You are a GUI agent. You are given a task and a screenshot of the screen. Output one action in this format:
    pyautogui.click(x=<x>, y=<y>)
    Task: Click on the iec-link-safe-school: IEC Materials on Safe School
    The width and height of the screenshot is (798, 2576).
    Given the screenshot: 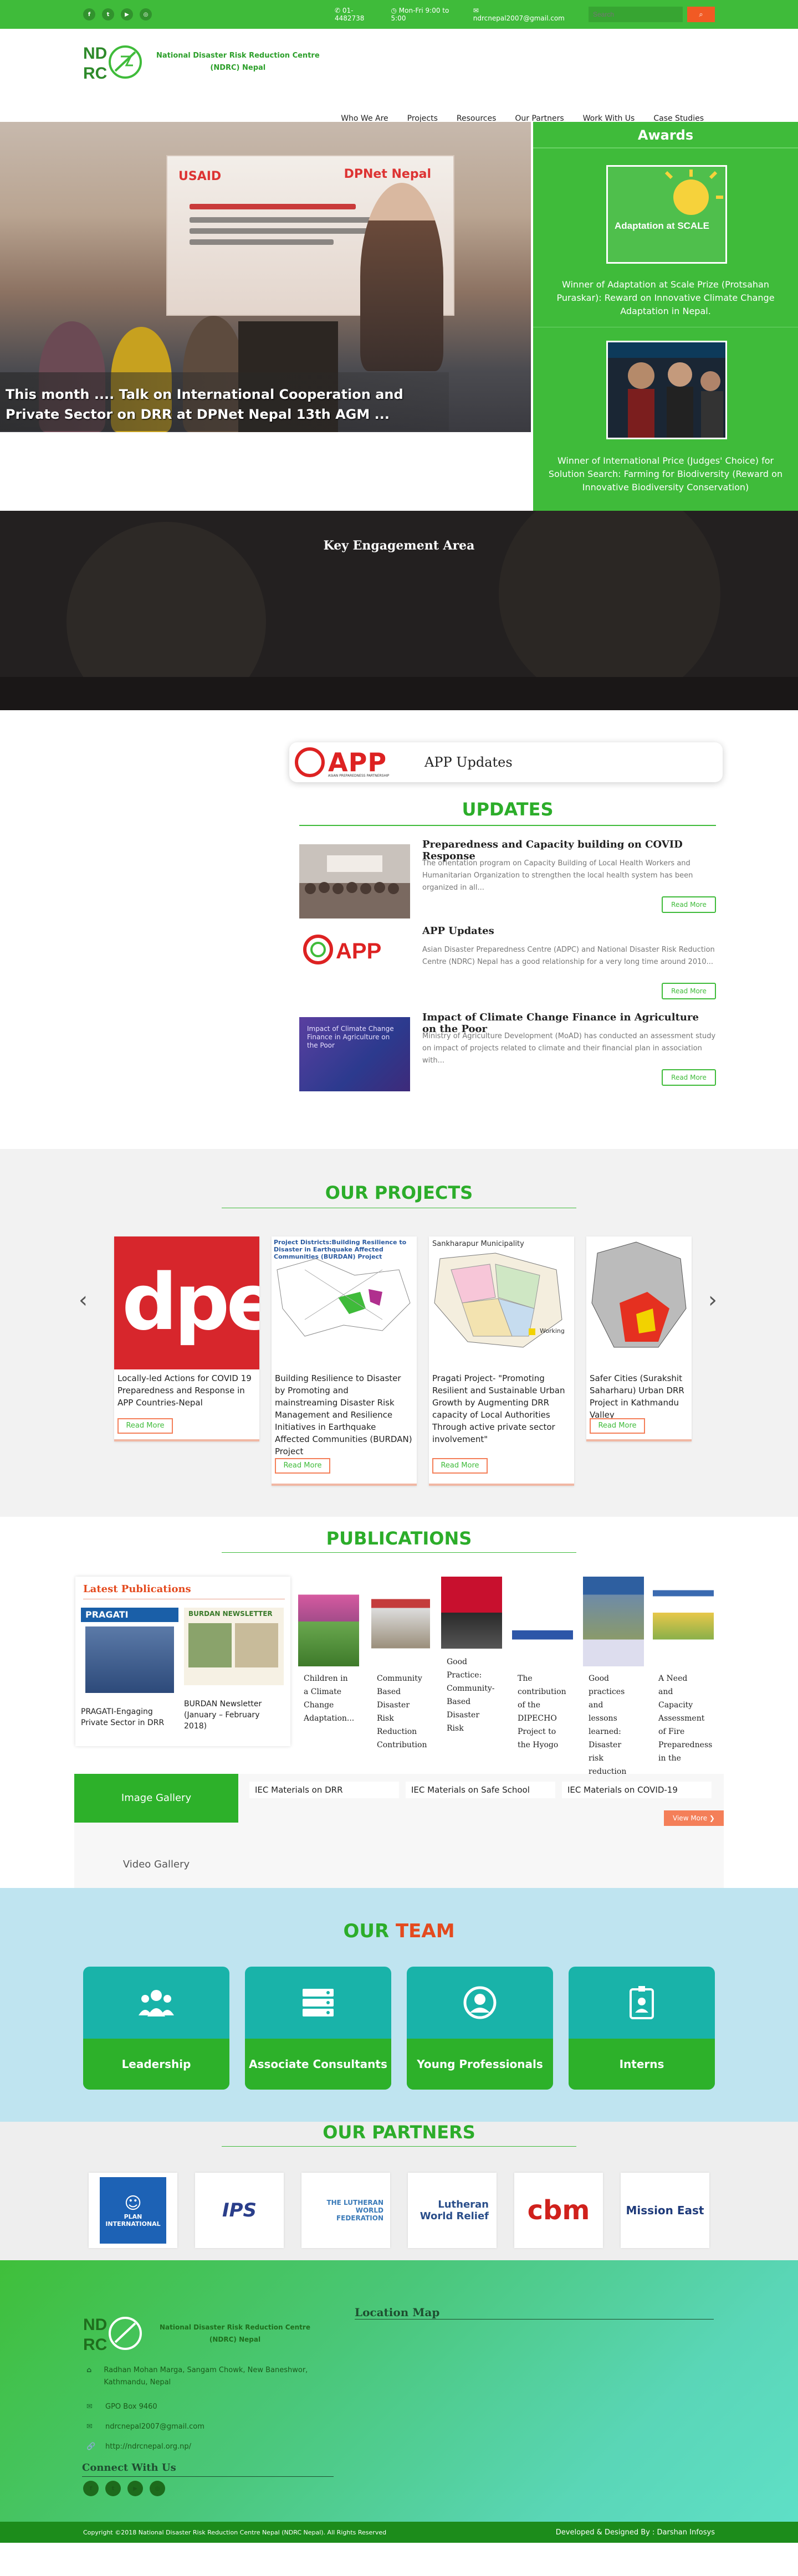 What is the action you would take?
    pyautogui.click(x=480, y=1790)
    